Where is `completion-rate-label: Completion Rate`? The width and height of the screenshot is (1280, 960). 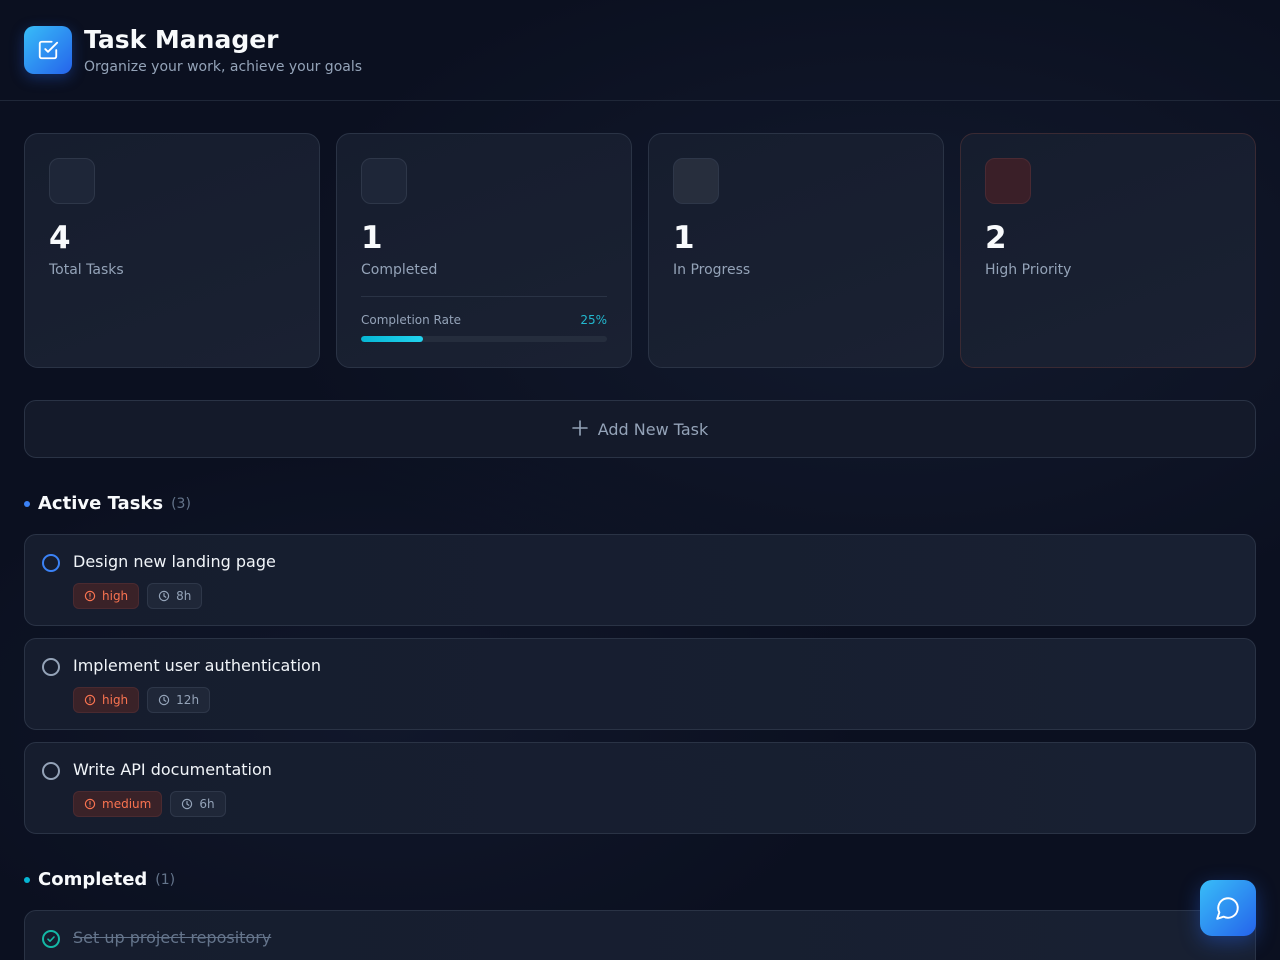 completion-rate-label: Completion Rate is located at coordinates (411, 320).